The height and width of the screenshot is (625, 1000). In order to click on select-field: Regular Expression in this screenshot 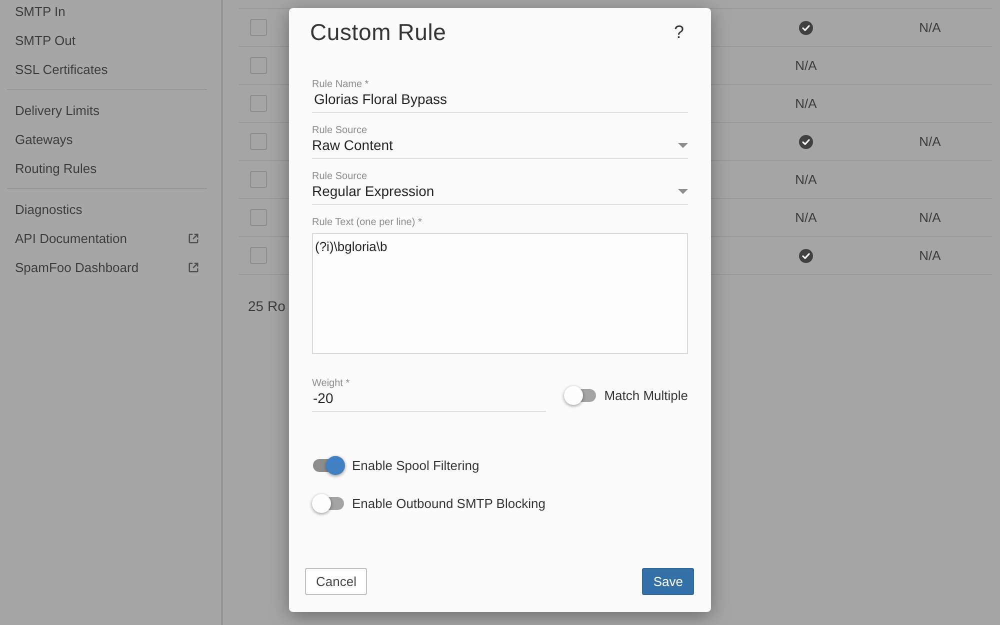, I will do `click(500, 194)`.